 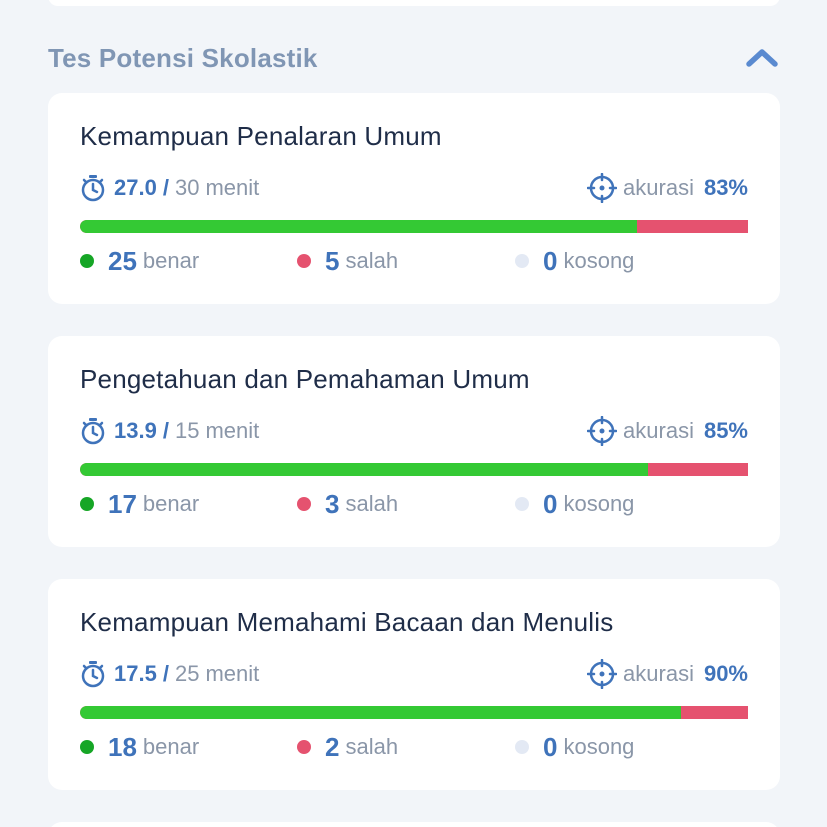 I want to click on chevron-up-icon, so click(x=762, y=58).